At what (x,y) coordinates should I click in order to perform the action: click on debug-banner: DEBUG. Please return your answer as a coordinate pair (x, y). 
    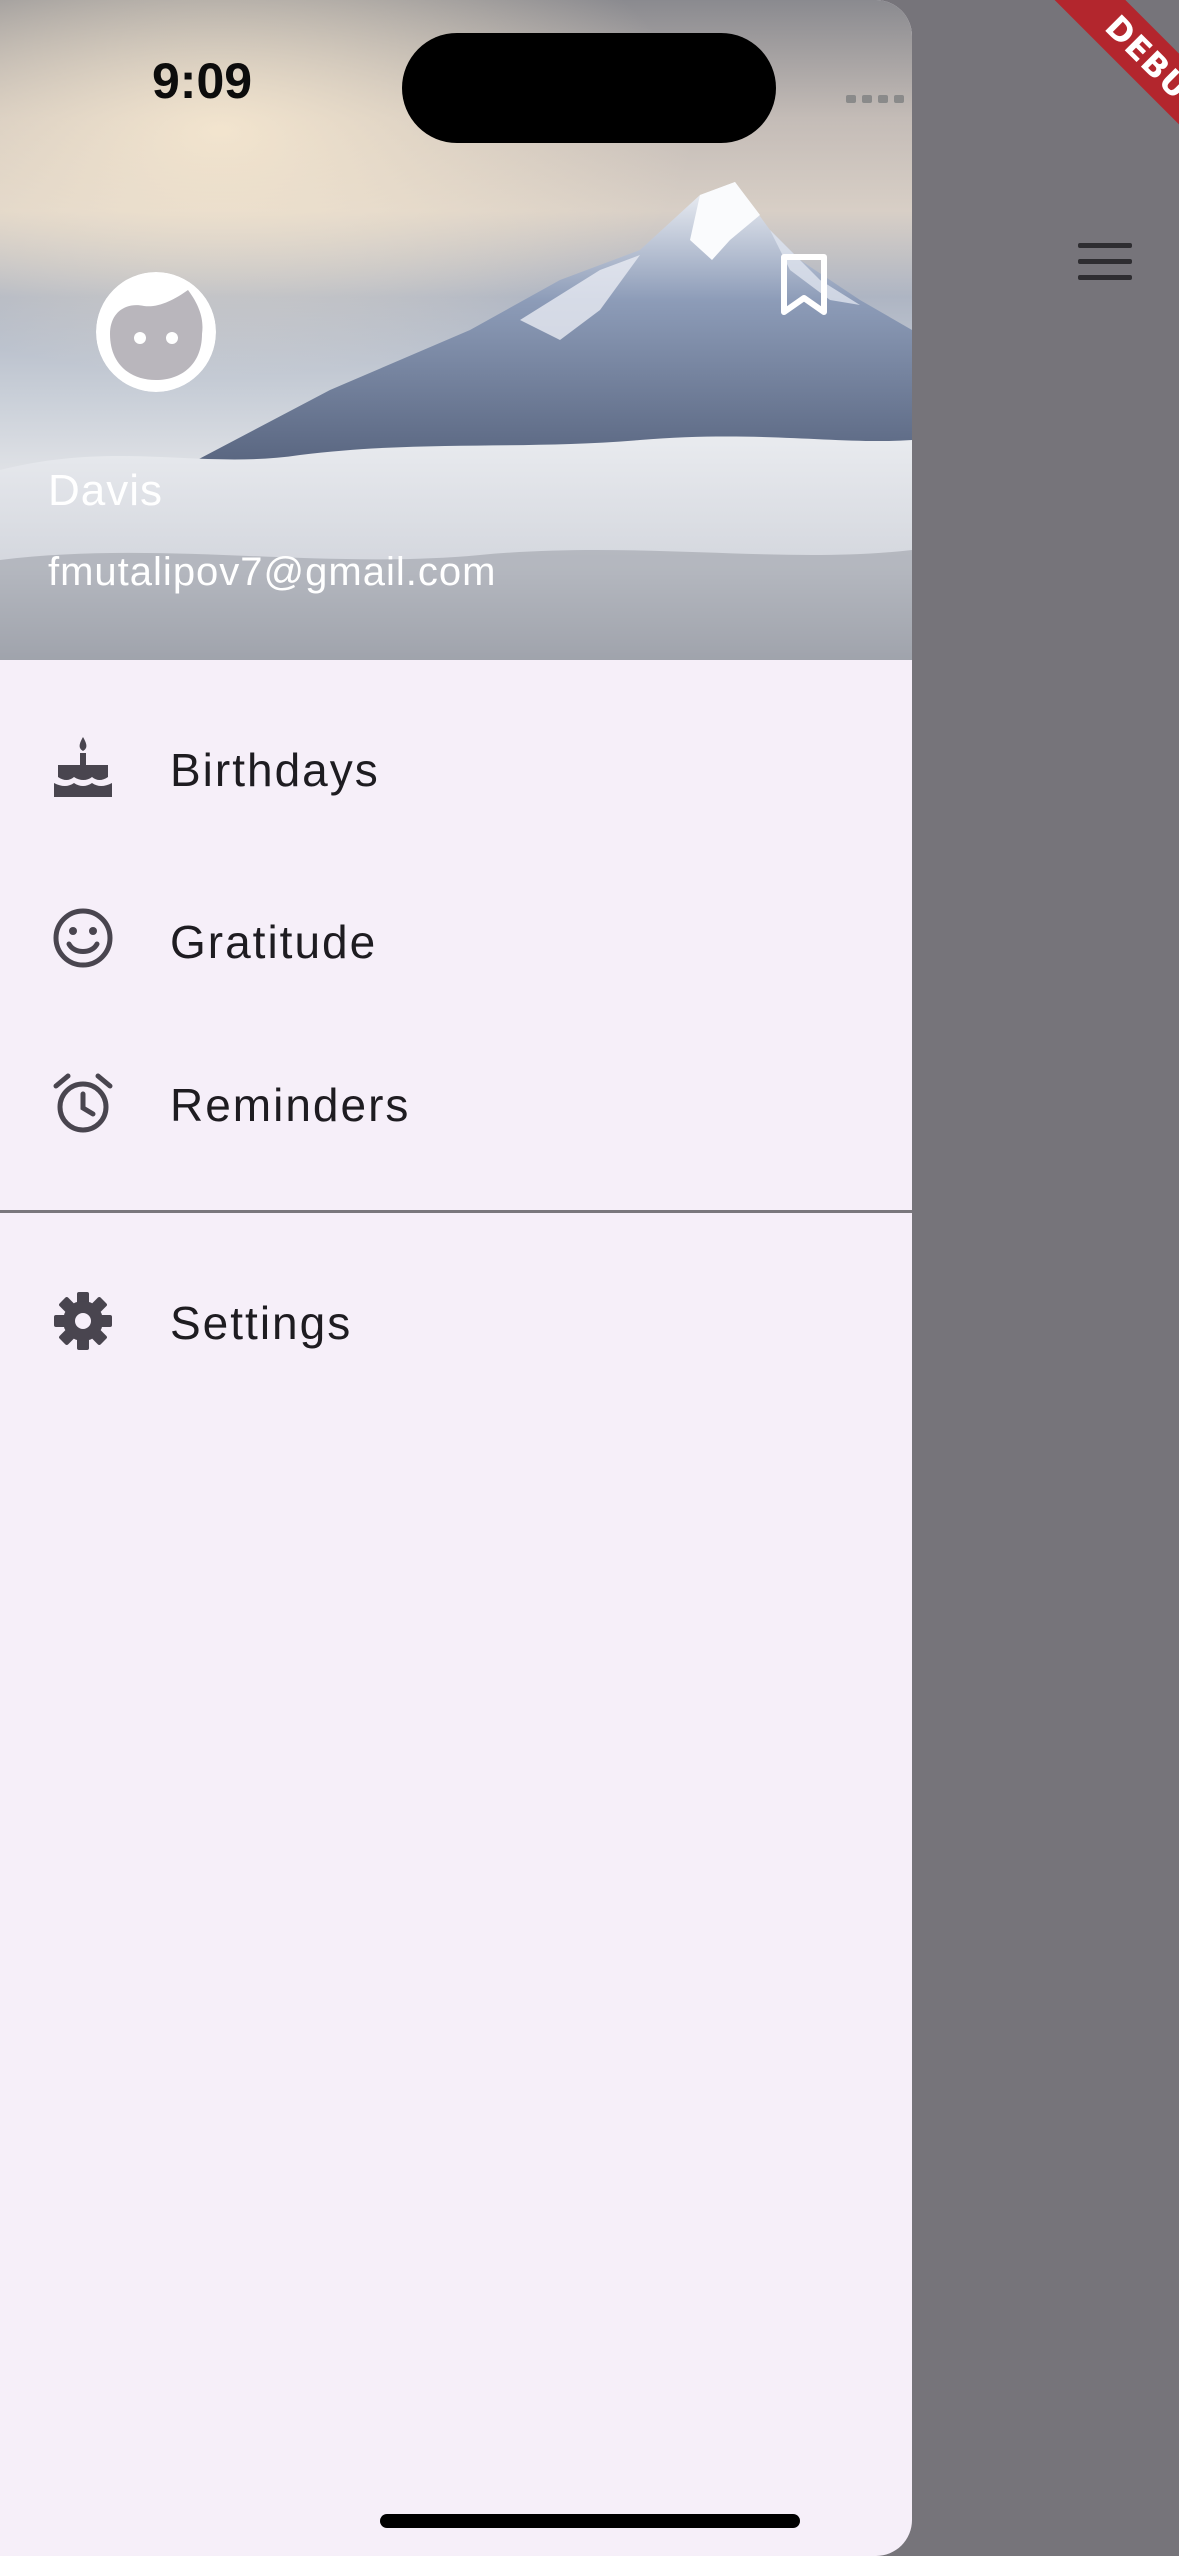
    Looking at the image, I should click on (1059, 120).